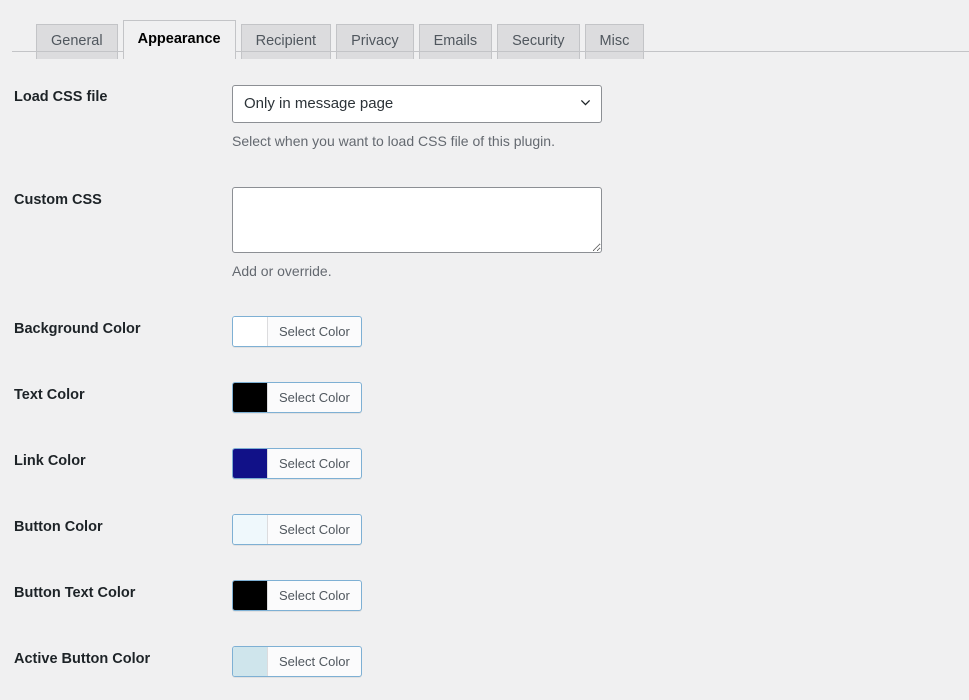  I want to click on load-css-file-select: Only in message page, so click(417, 104).